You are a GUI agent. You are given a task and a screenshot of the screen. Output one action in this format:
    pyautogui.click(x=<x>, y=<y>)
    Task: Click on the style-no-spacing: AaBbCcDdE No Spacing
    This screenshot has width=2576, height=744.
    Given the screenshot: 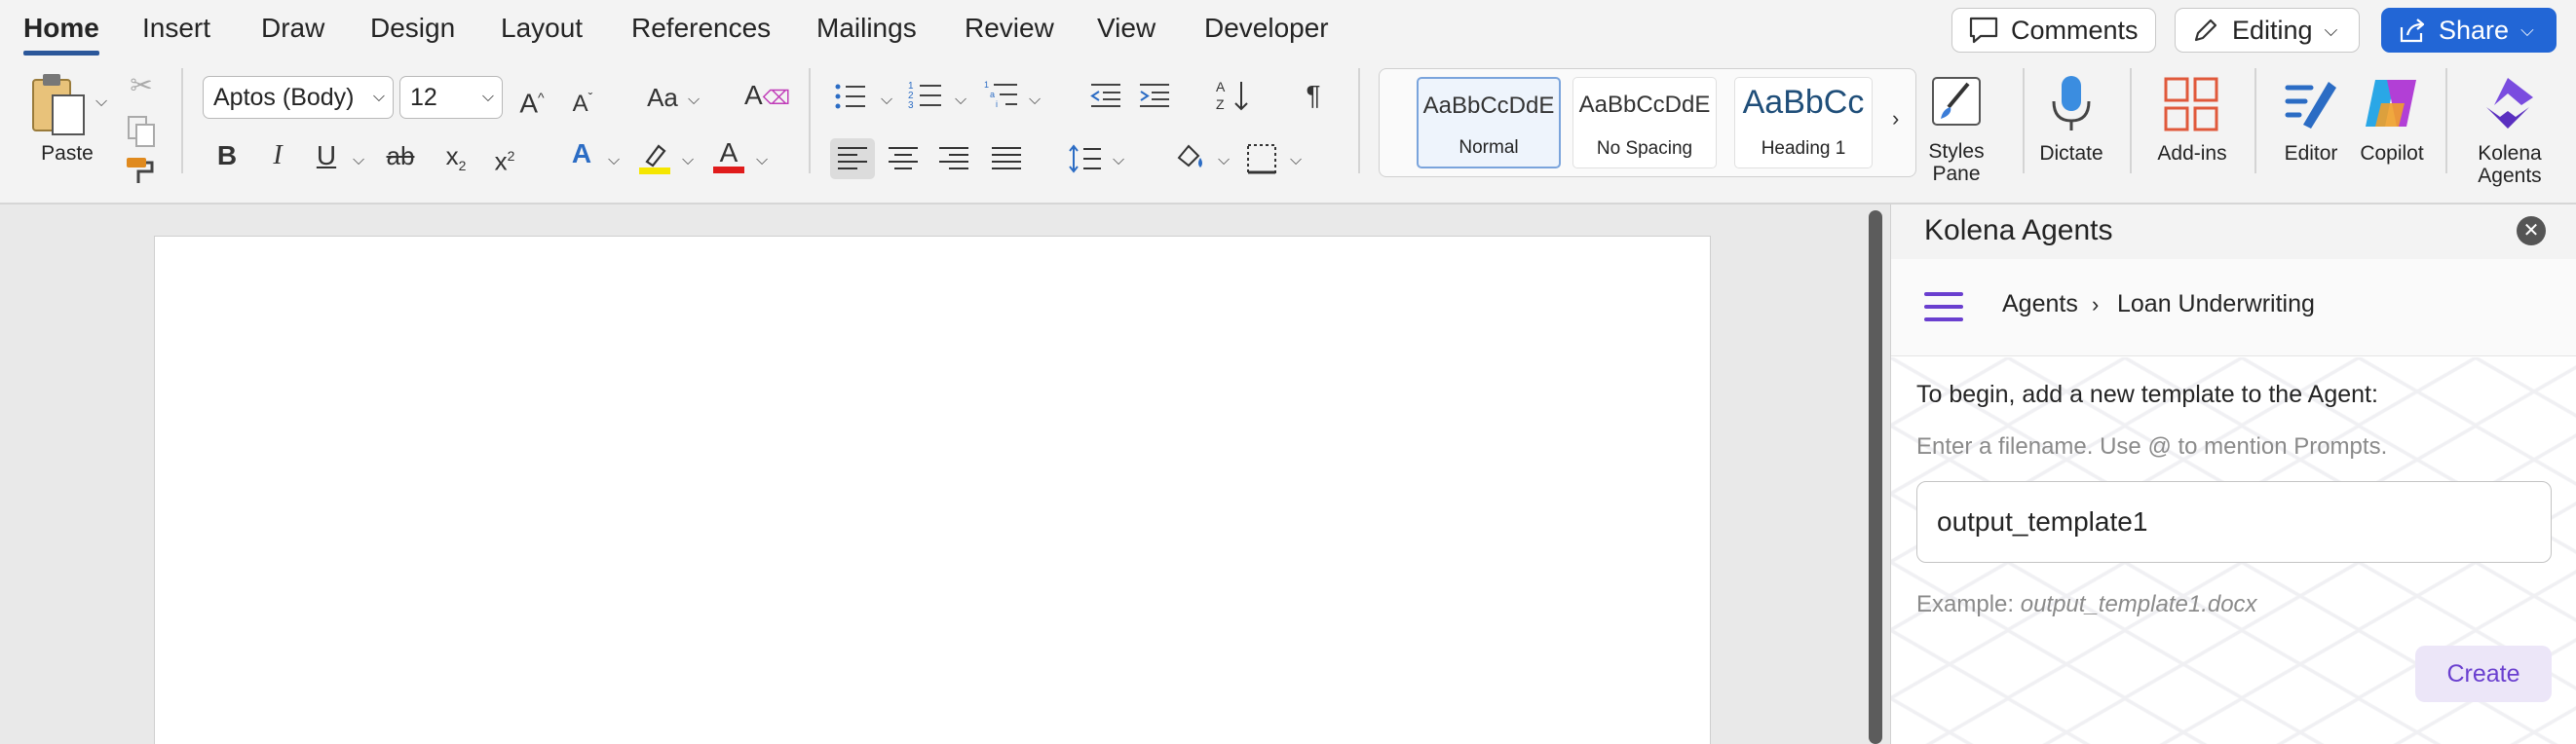 What is the action you would take?
    pyautogui.click(x=1644, y=122)
    